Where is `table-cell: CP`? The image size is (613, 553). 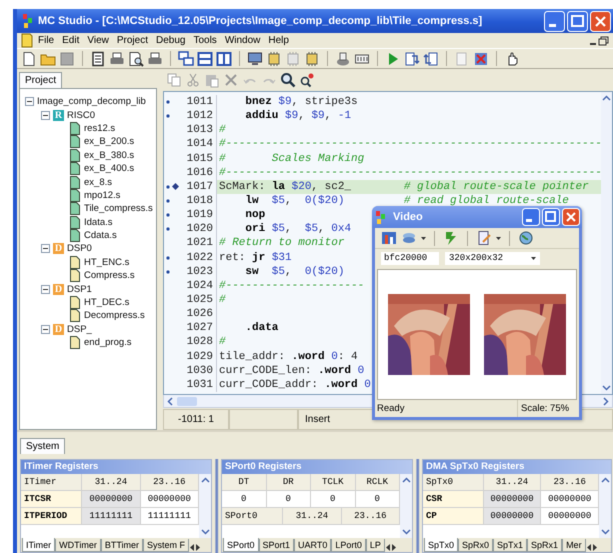
table-cell: CP is located at coordinates (453, 516).